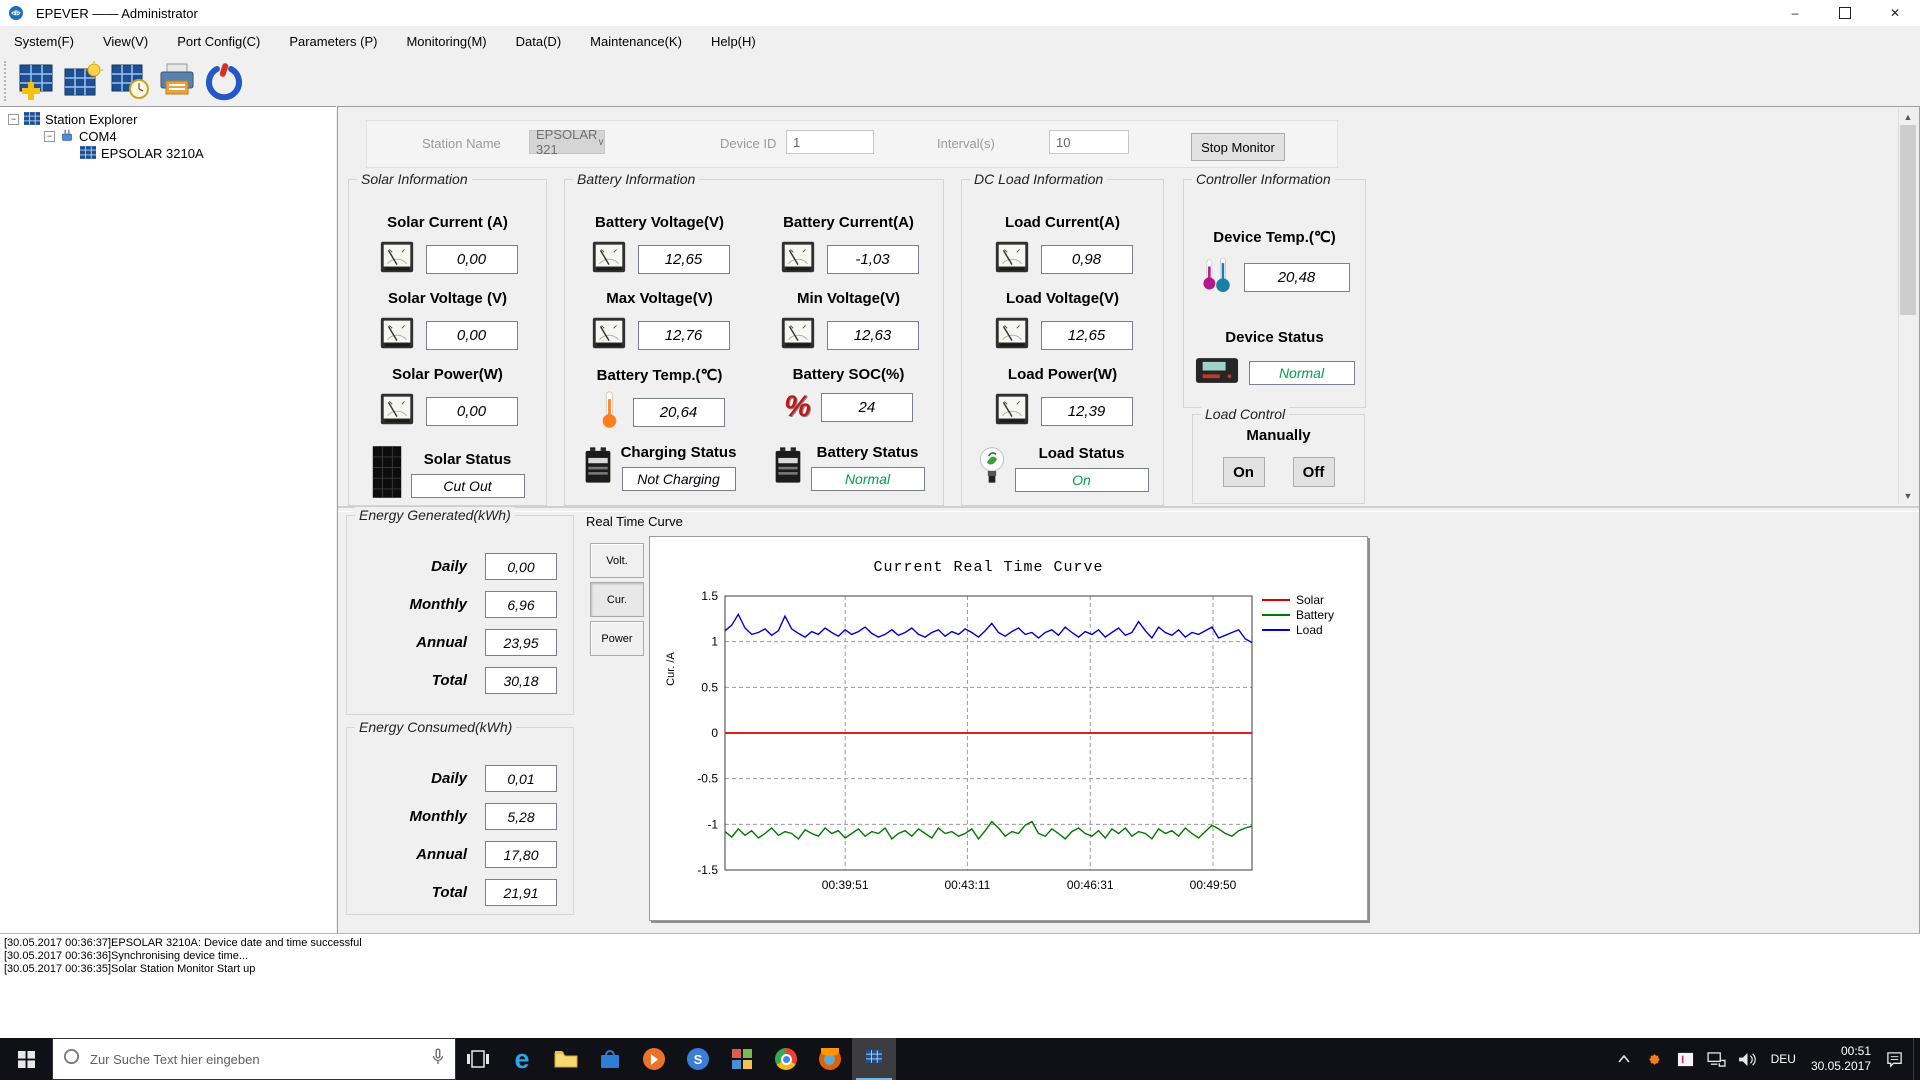  I want to click on load-voltage-value: 12,65, so click(1086, 335).